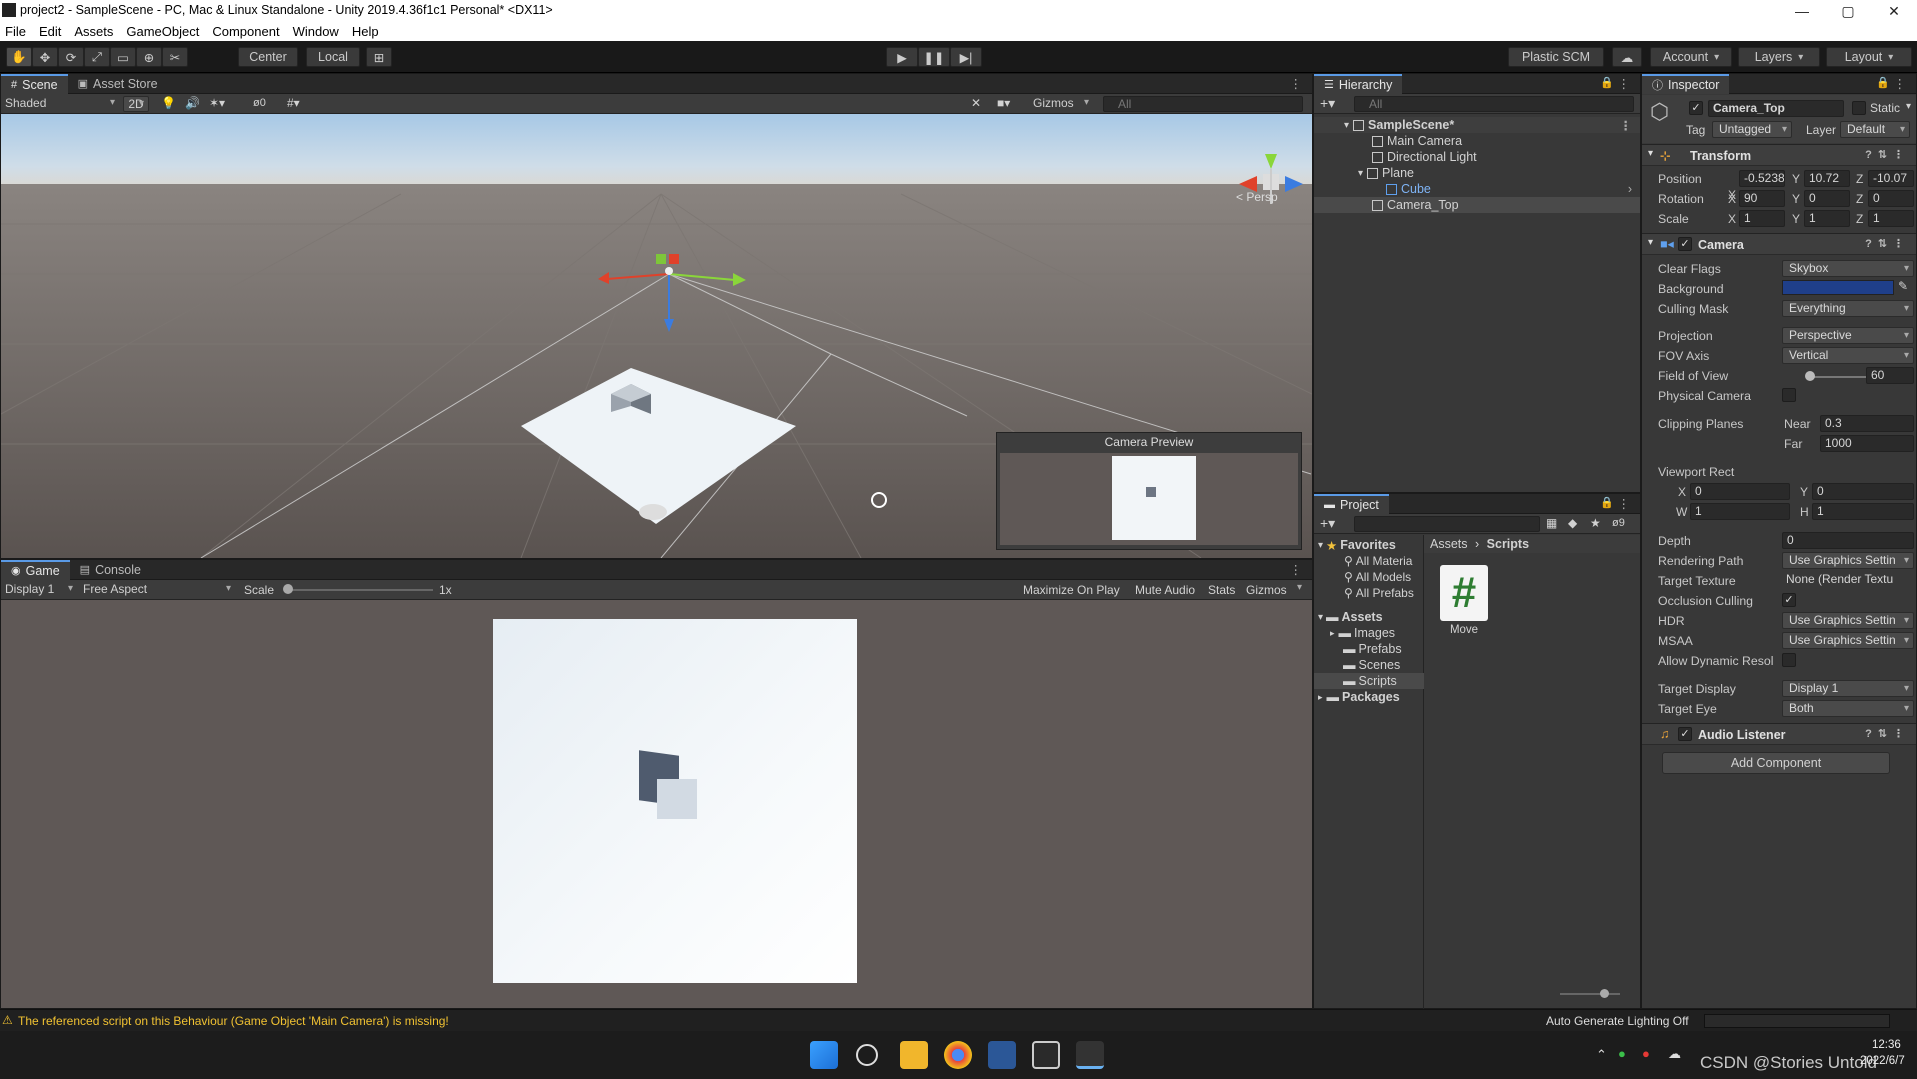 The width and height of the screenshot is (1917, 1079). I want to click on prefab-open-icon: ›, so click(1630, 189).